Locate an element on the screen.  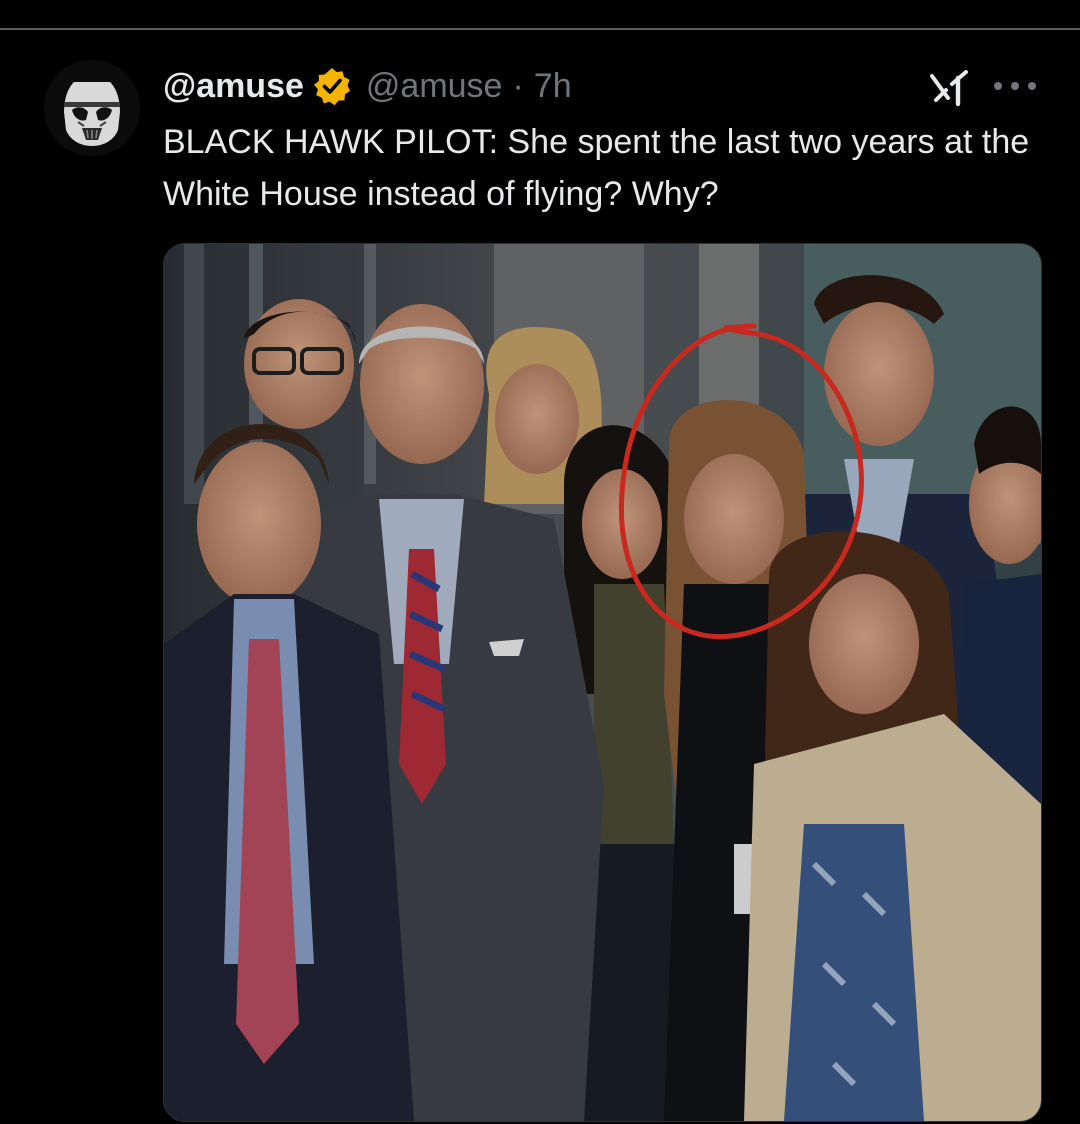
display-name: @amuse is located at coordinates (233, 86).